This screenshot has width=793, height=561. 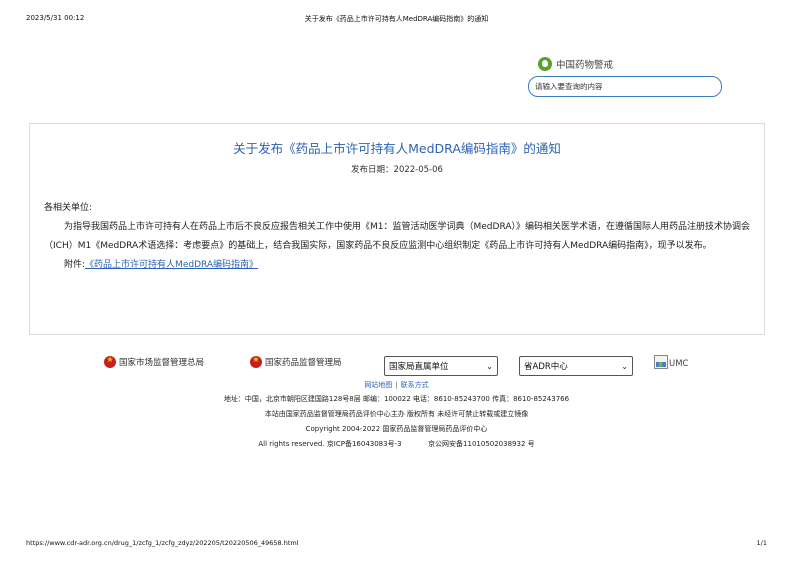 What do you see at coordinates (162, 363) in the screenshot?
I see `samr-label: 国家市场监督管理总局` at bounding box center [162, 363].